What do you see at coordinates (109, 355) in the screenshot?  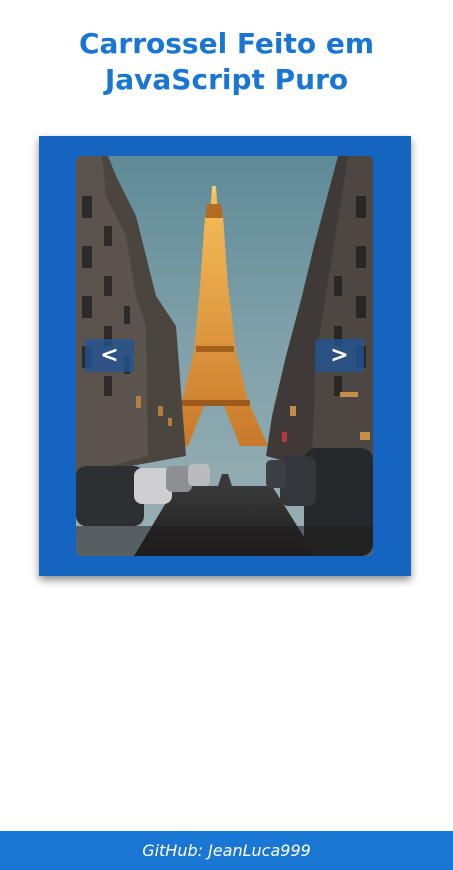 I see `previous-slide-button: <` at bounding box center [109, 355].